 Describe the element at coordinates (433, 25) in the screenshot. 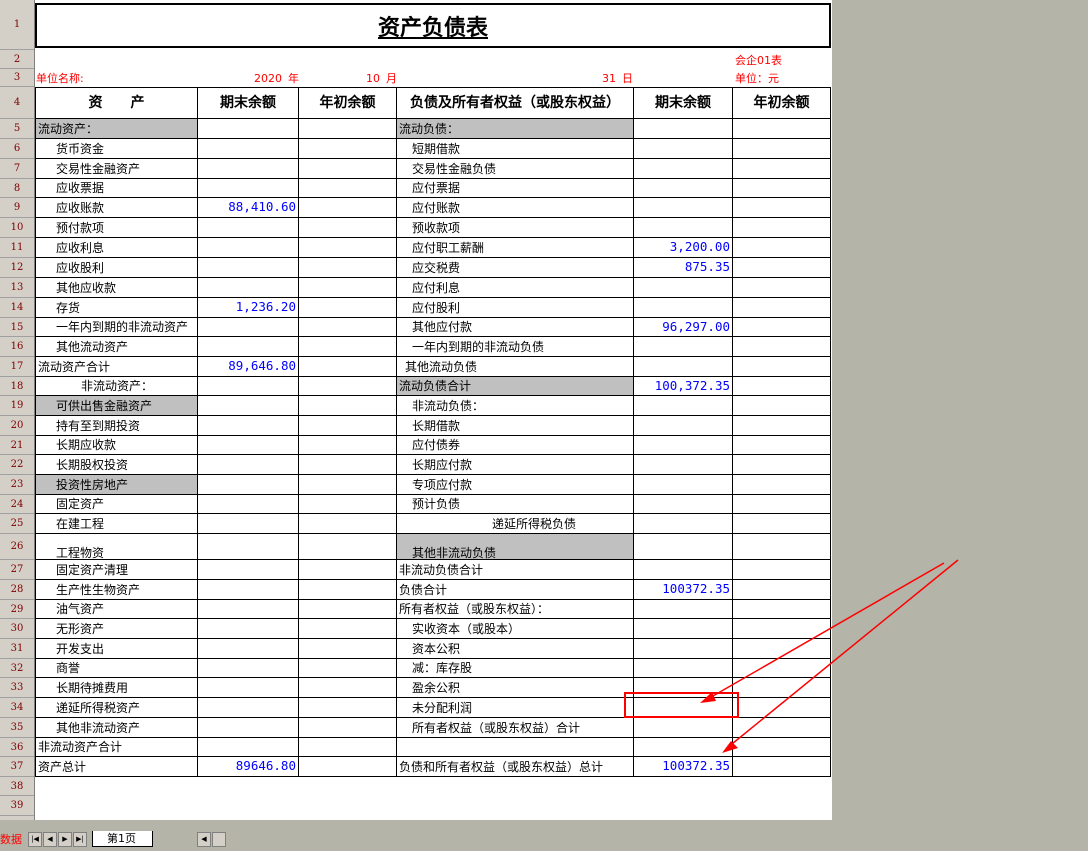

I see `sheet-title: 资产负债表` at that location.